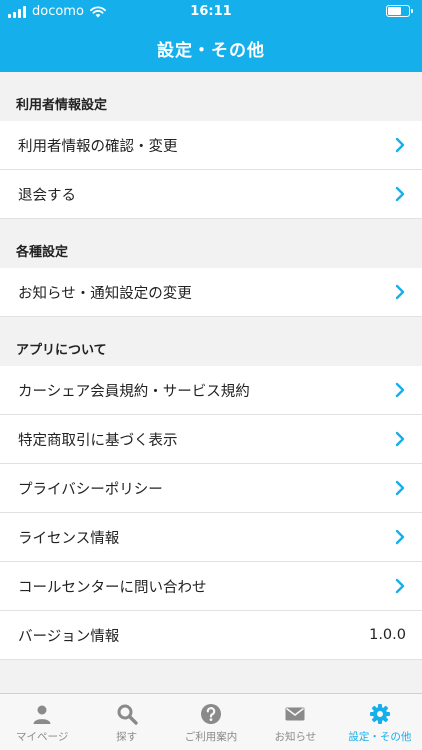  I want to click on list-item: お知らせ・通知設定の変更, so click(211, 292).